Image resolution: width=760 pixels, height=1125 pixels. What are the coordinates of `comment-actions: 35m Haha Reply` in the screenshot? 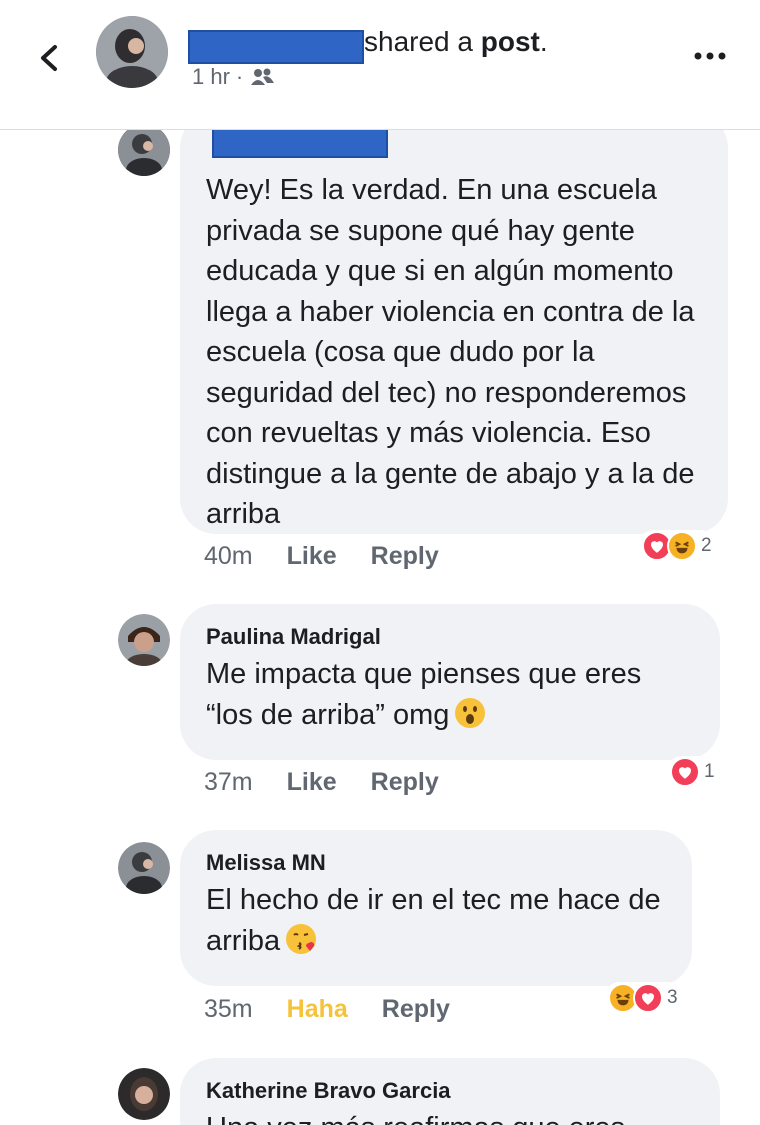 It's located at (327, 1009).